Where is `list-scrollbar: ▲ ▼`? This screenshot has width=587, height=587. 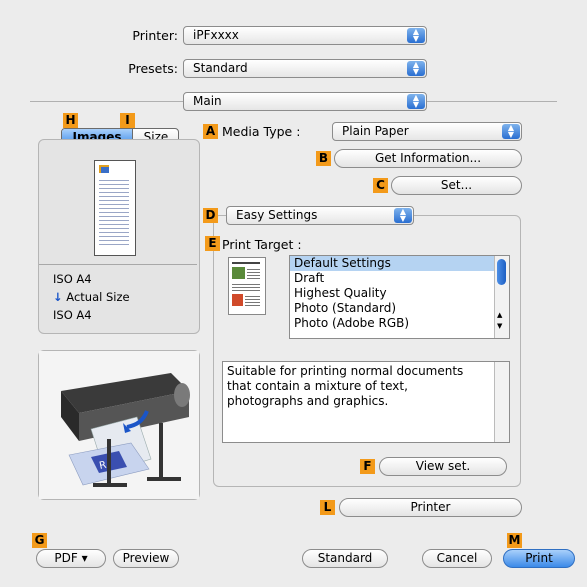 list-scrollbar: ▲ ▼ is located at coordinates (501, 297).